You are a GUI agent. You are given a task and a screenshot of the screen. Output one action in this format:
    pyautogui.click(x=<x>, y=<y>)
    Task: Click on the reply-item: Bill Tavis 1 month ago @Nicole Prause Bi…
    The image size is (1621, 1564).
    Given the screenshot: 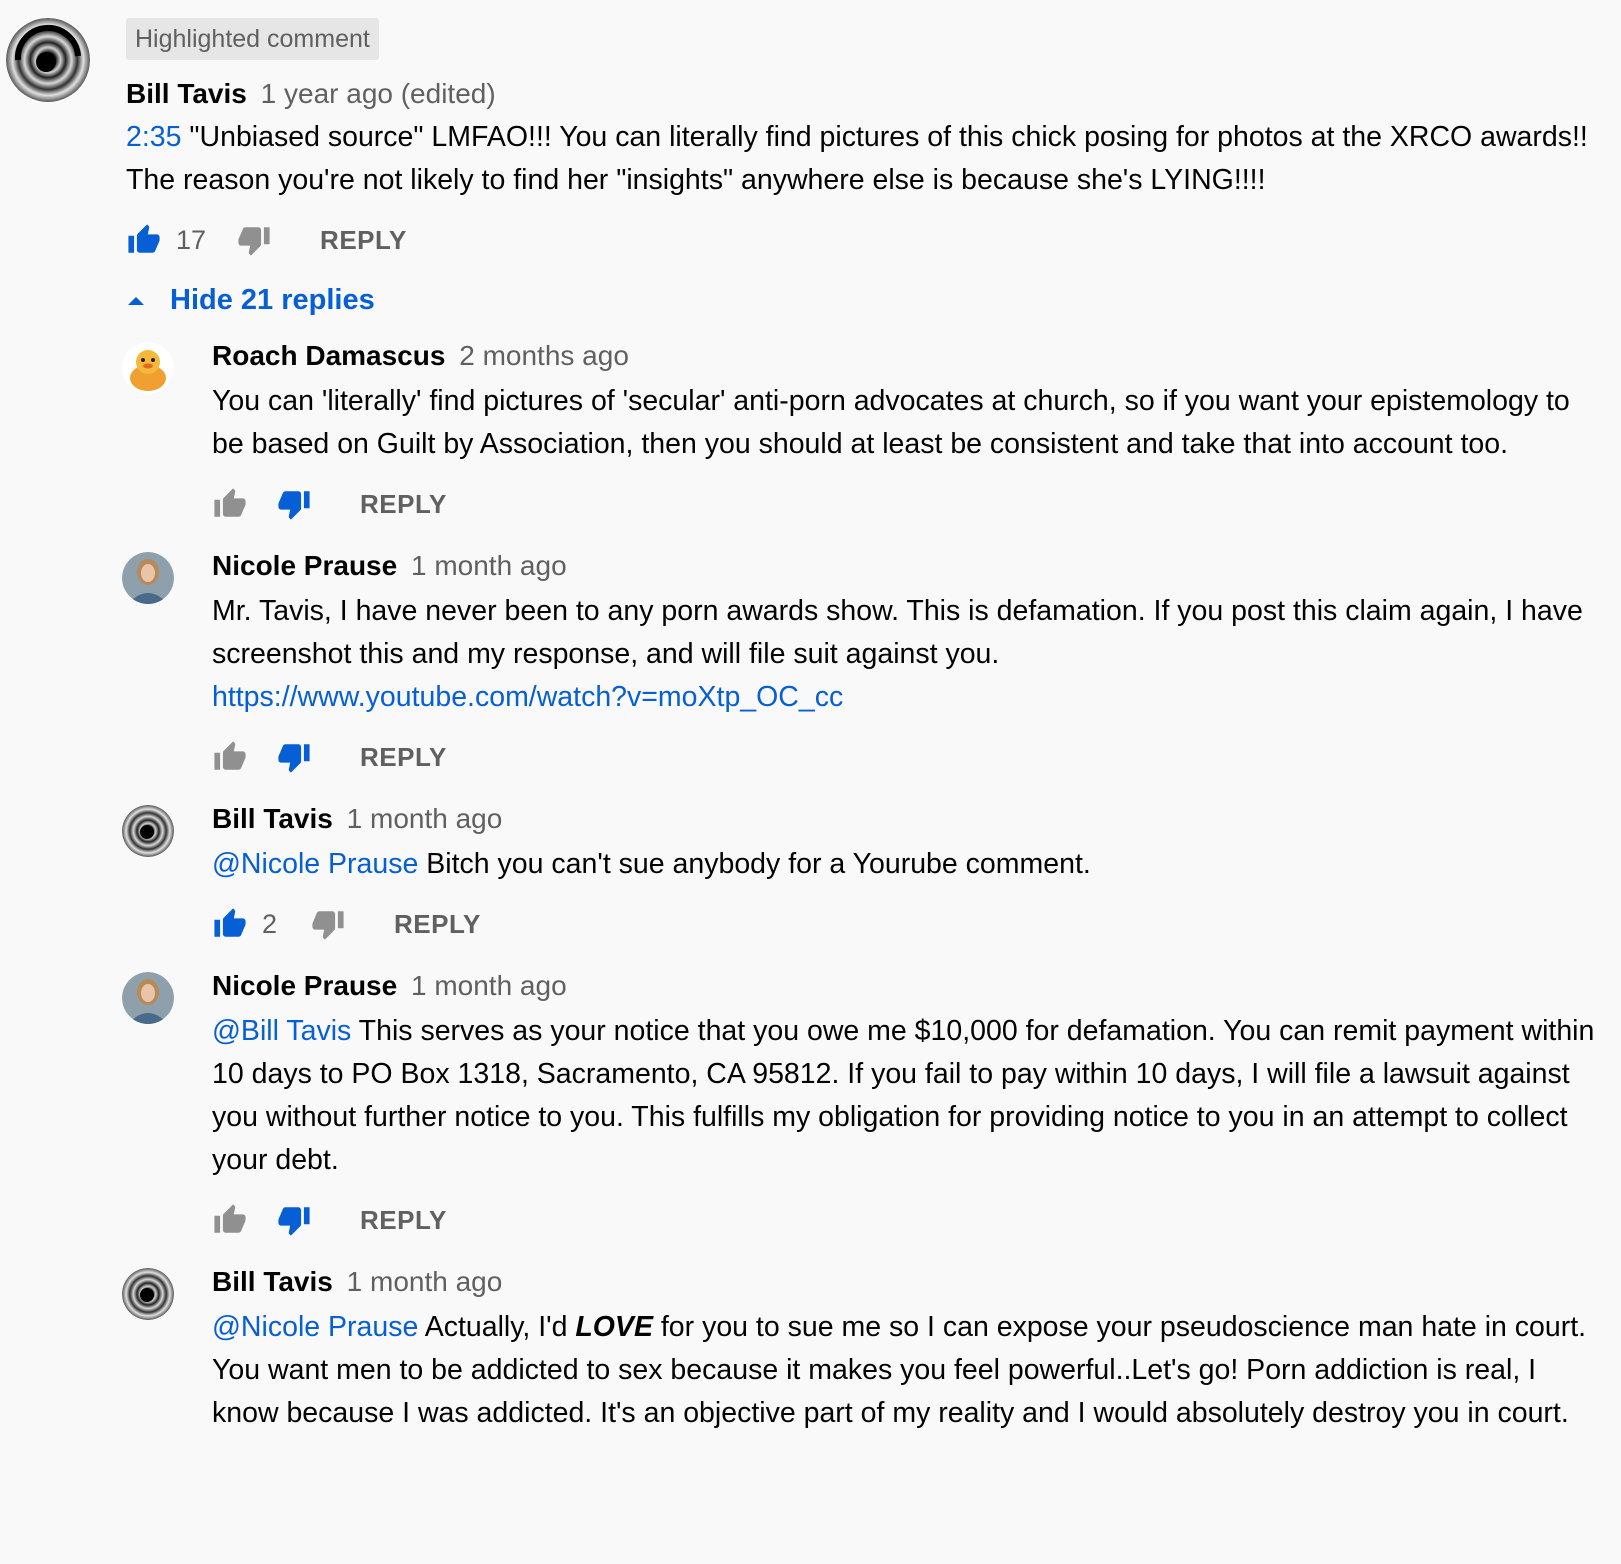 What is the action you would take?
    pyautogui.click(x=859, y=874)
    